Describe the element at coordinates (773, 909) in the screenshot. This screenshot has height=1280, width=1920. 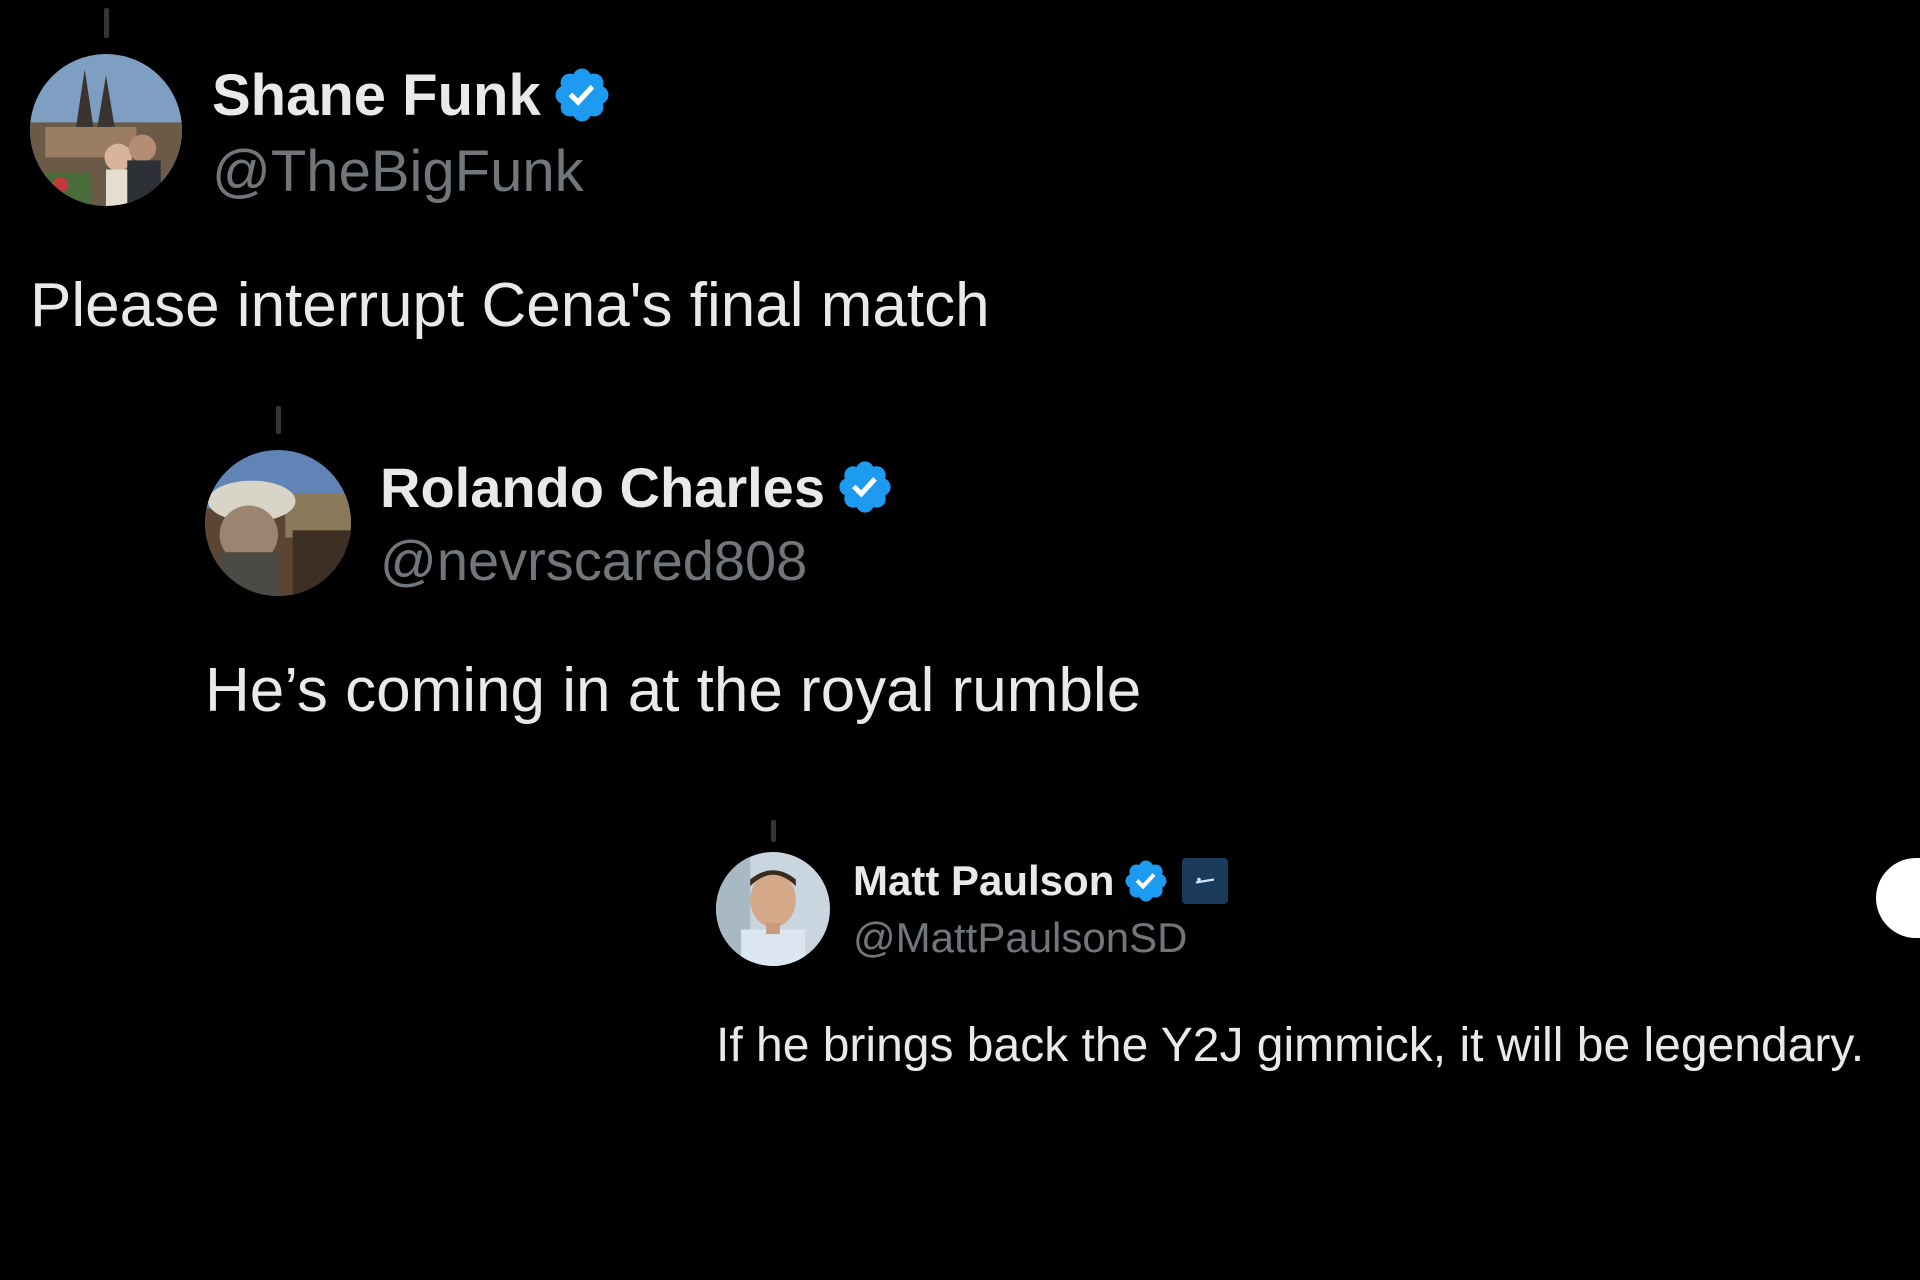
I see `avatar` at that location.